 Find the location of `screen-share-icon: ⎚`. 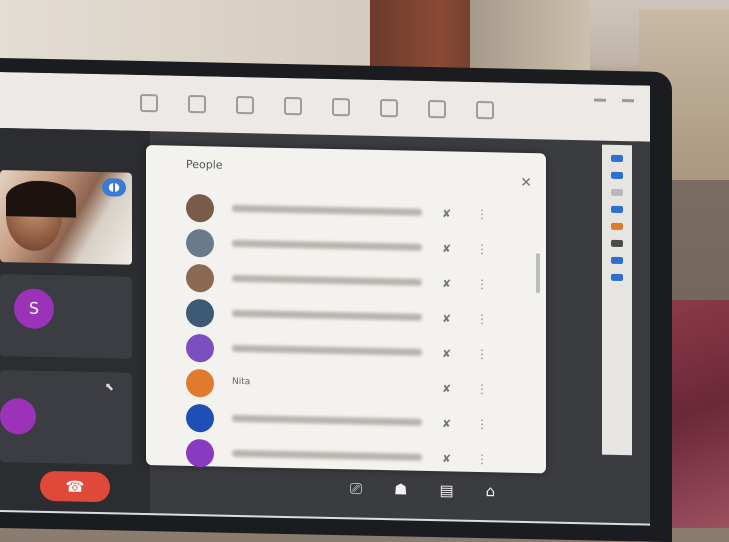

screen-share-icon: ⎚ is located at coordinates (356, 488).